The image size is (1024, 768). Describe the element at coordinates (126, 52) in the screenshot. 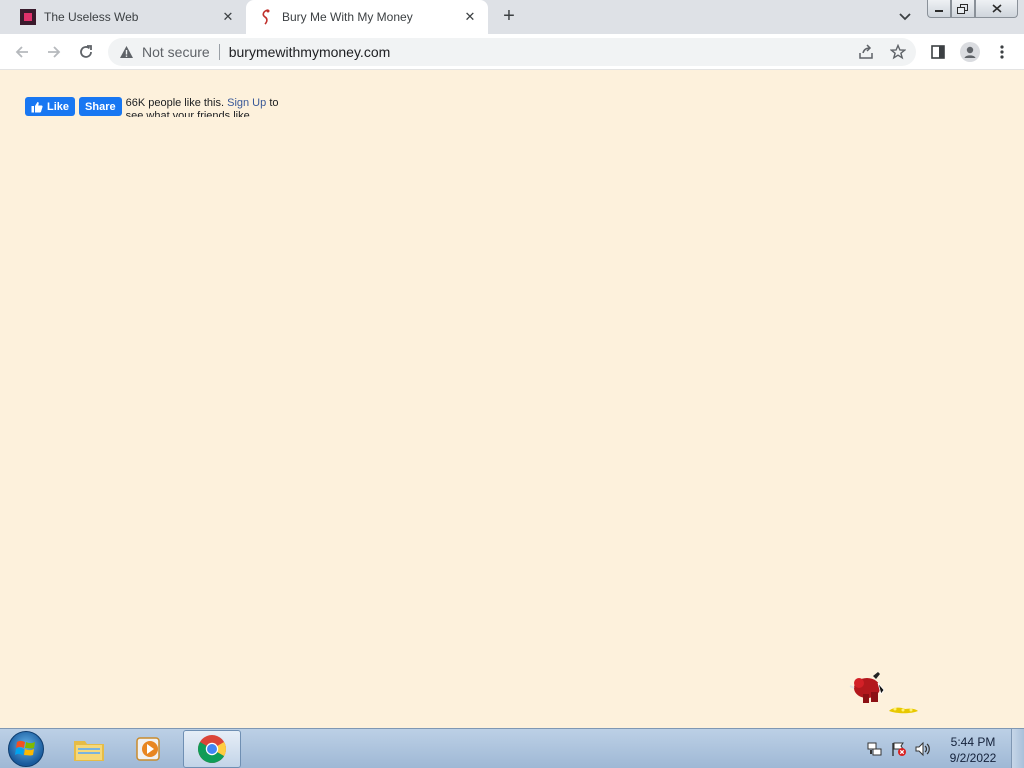

I see `warning-icon` at that location.